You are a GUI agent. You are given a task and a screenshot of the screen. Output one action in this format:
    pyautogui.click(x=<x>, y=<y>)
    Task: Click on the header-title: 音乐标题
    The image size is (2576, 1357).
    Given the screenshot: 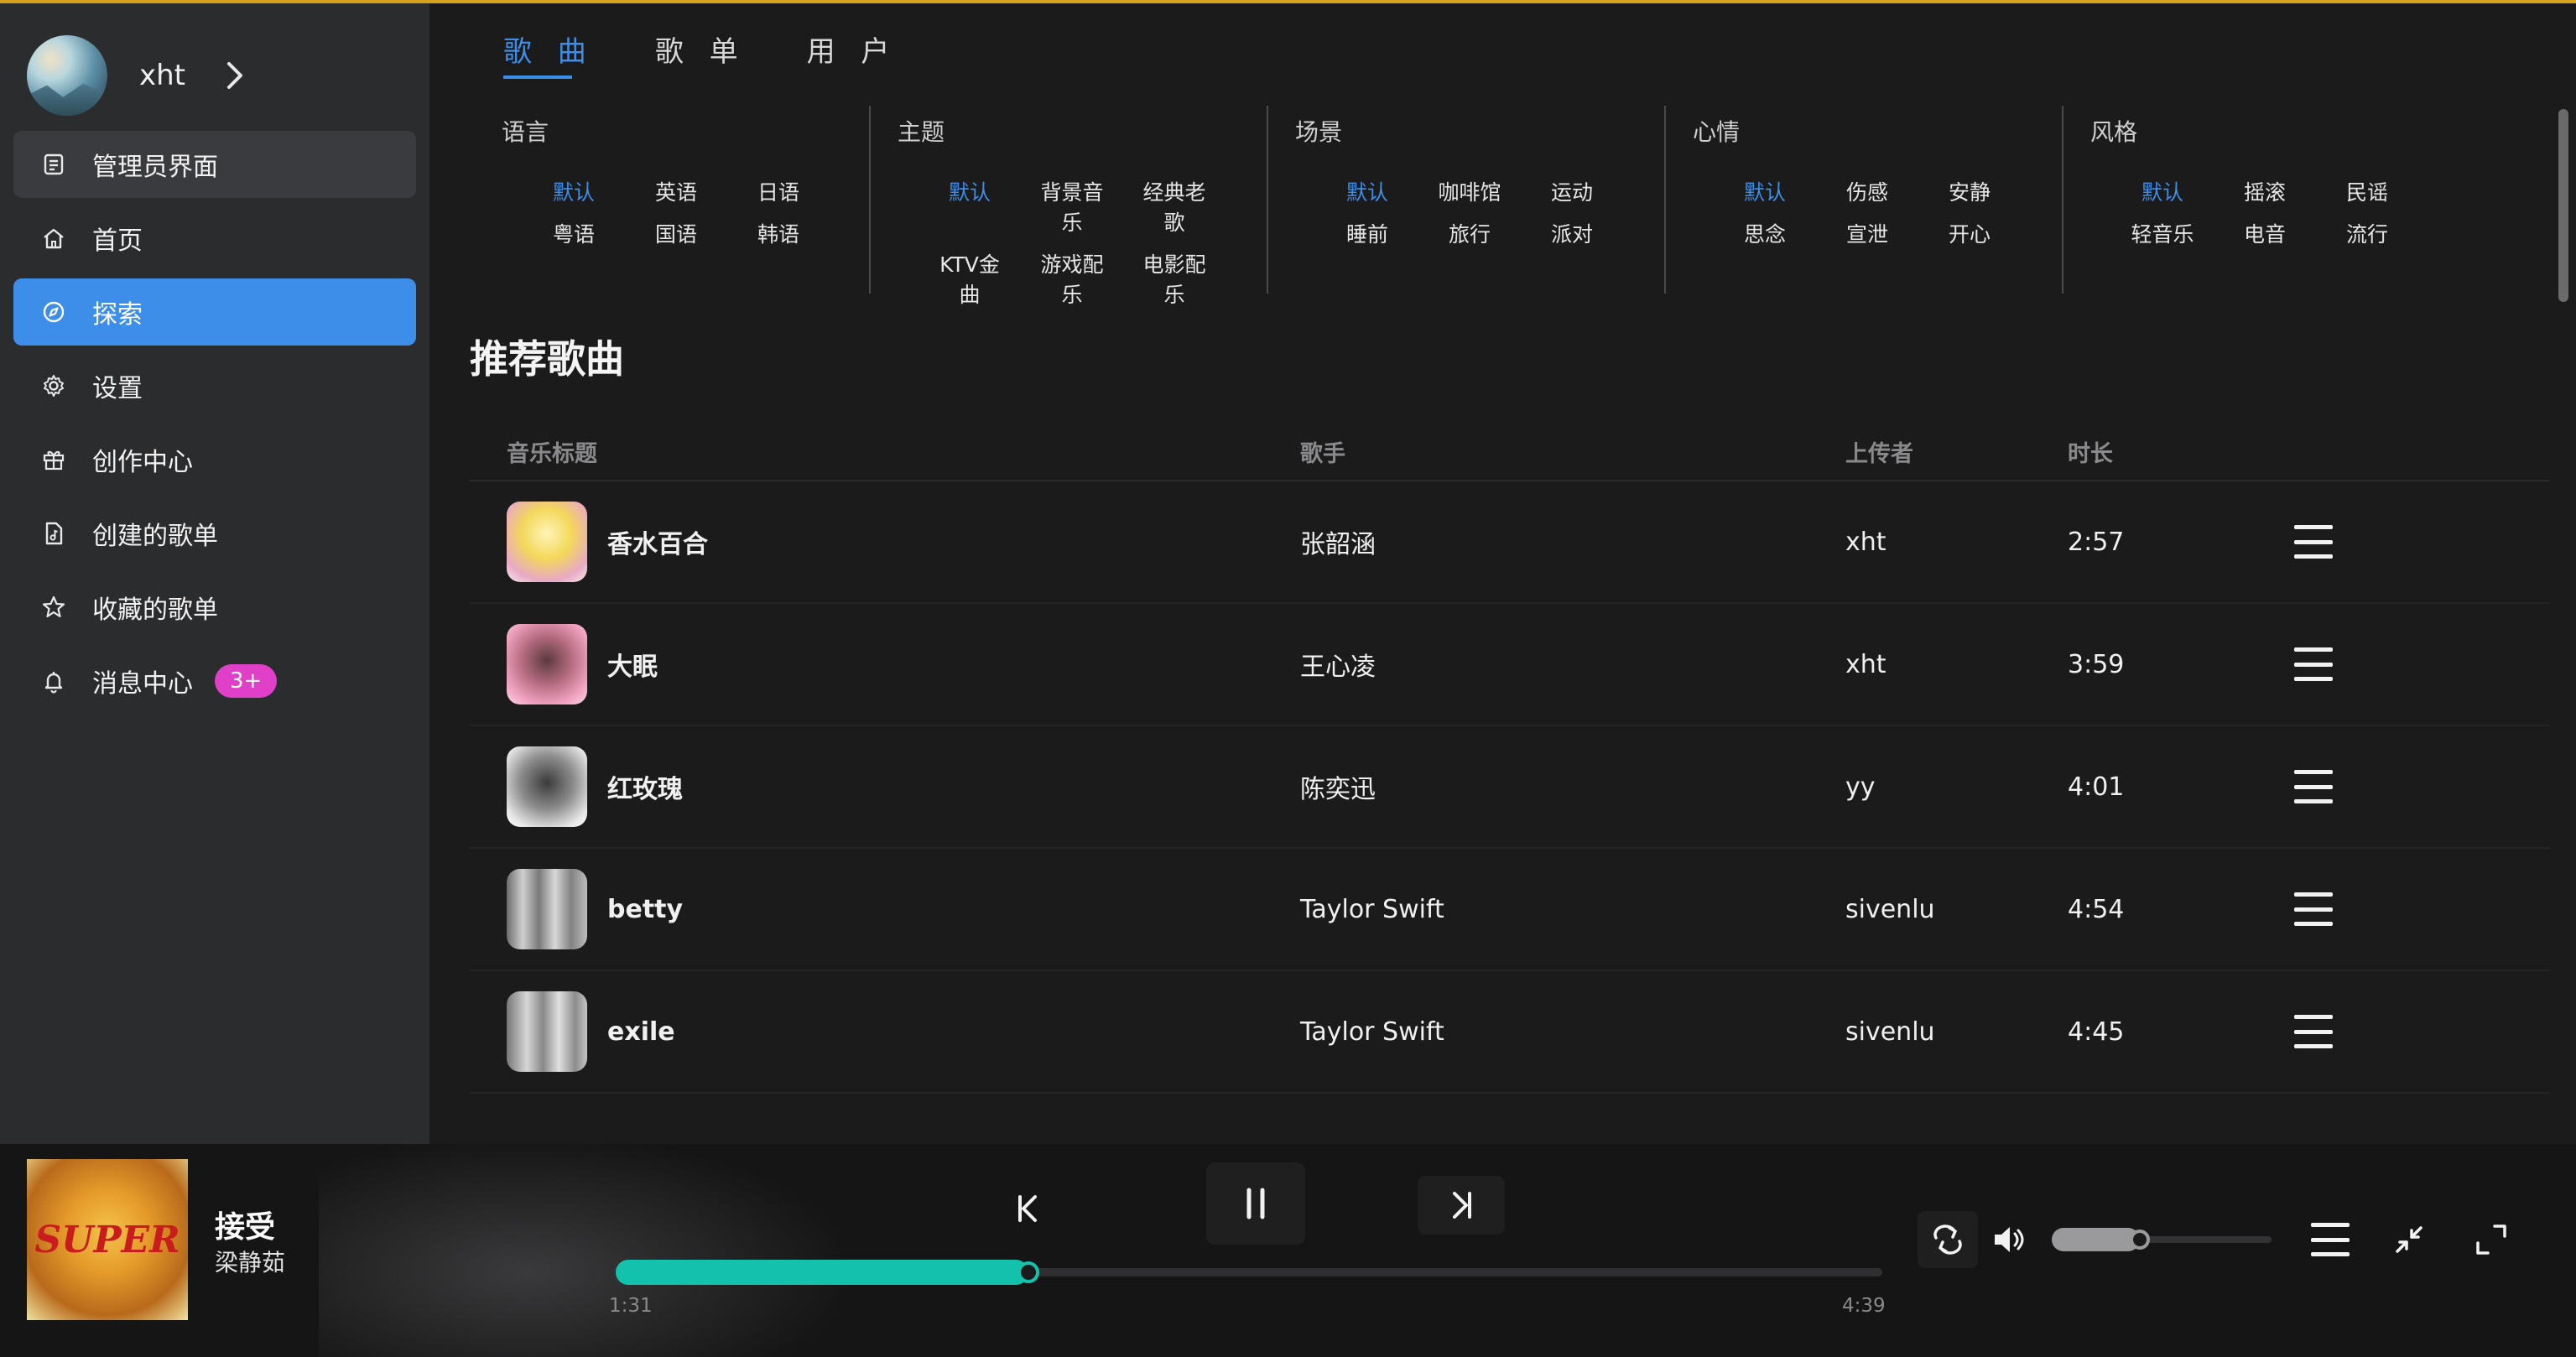 What is the action you would take?
    pyautogui.click(x=885, y=451)
    